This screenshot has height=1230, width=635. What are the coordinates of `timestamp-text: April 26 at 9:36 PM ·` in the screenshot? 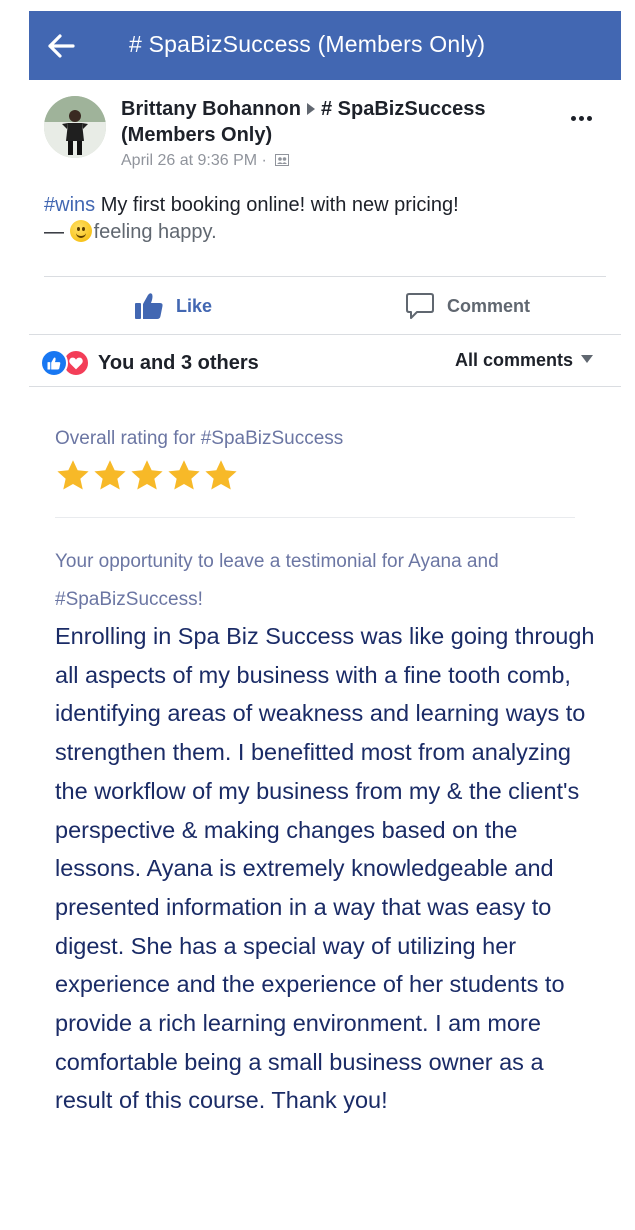 It's located at (194, 160).